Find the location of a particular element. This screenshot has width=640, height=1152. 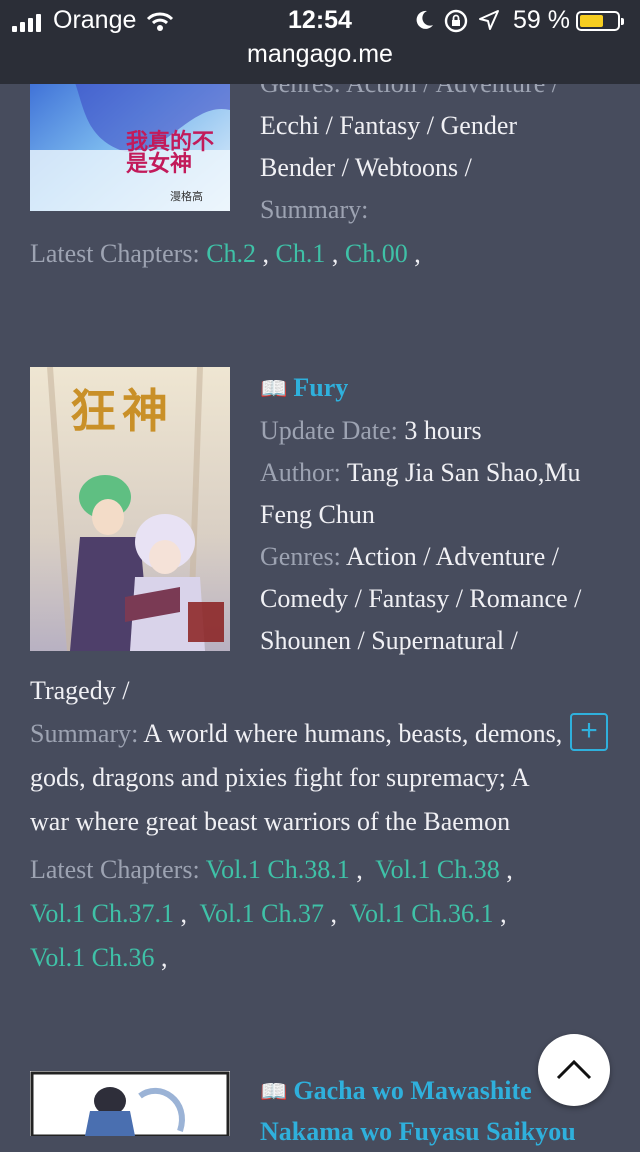

chapter-link: Vol.1 Ch.36.1 is located at coordinates (422, 913).